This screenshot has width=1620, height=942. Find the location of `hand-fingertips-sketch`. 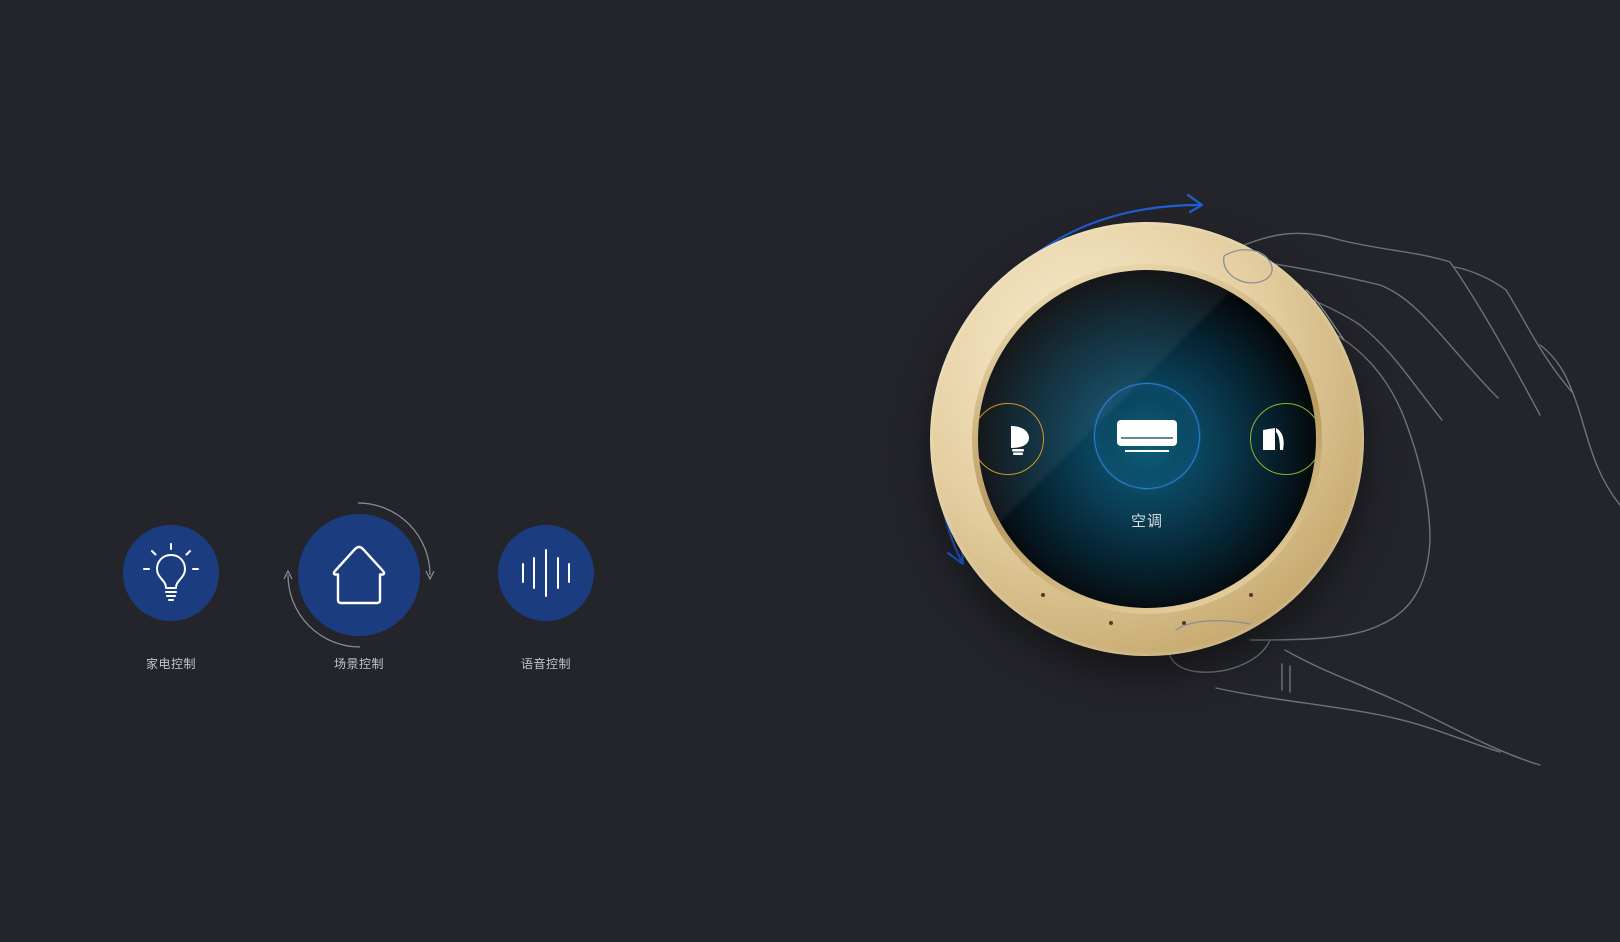

hand-fingertips-sketch is located at coordinates (1260, 440).